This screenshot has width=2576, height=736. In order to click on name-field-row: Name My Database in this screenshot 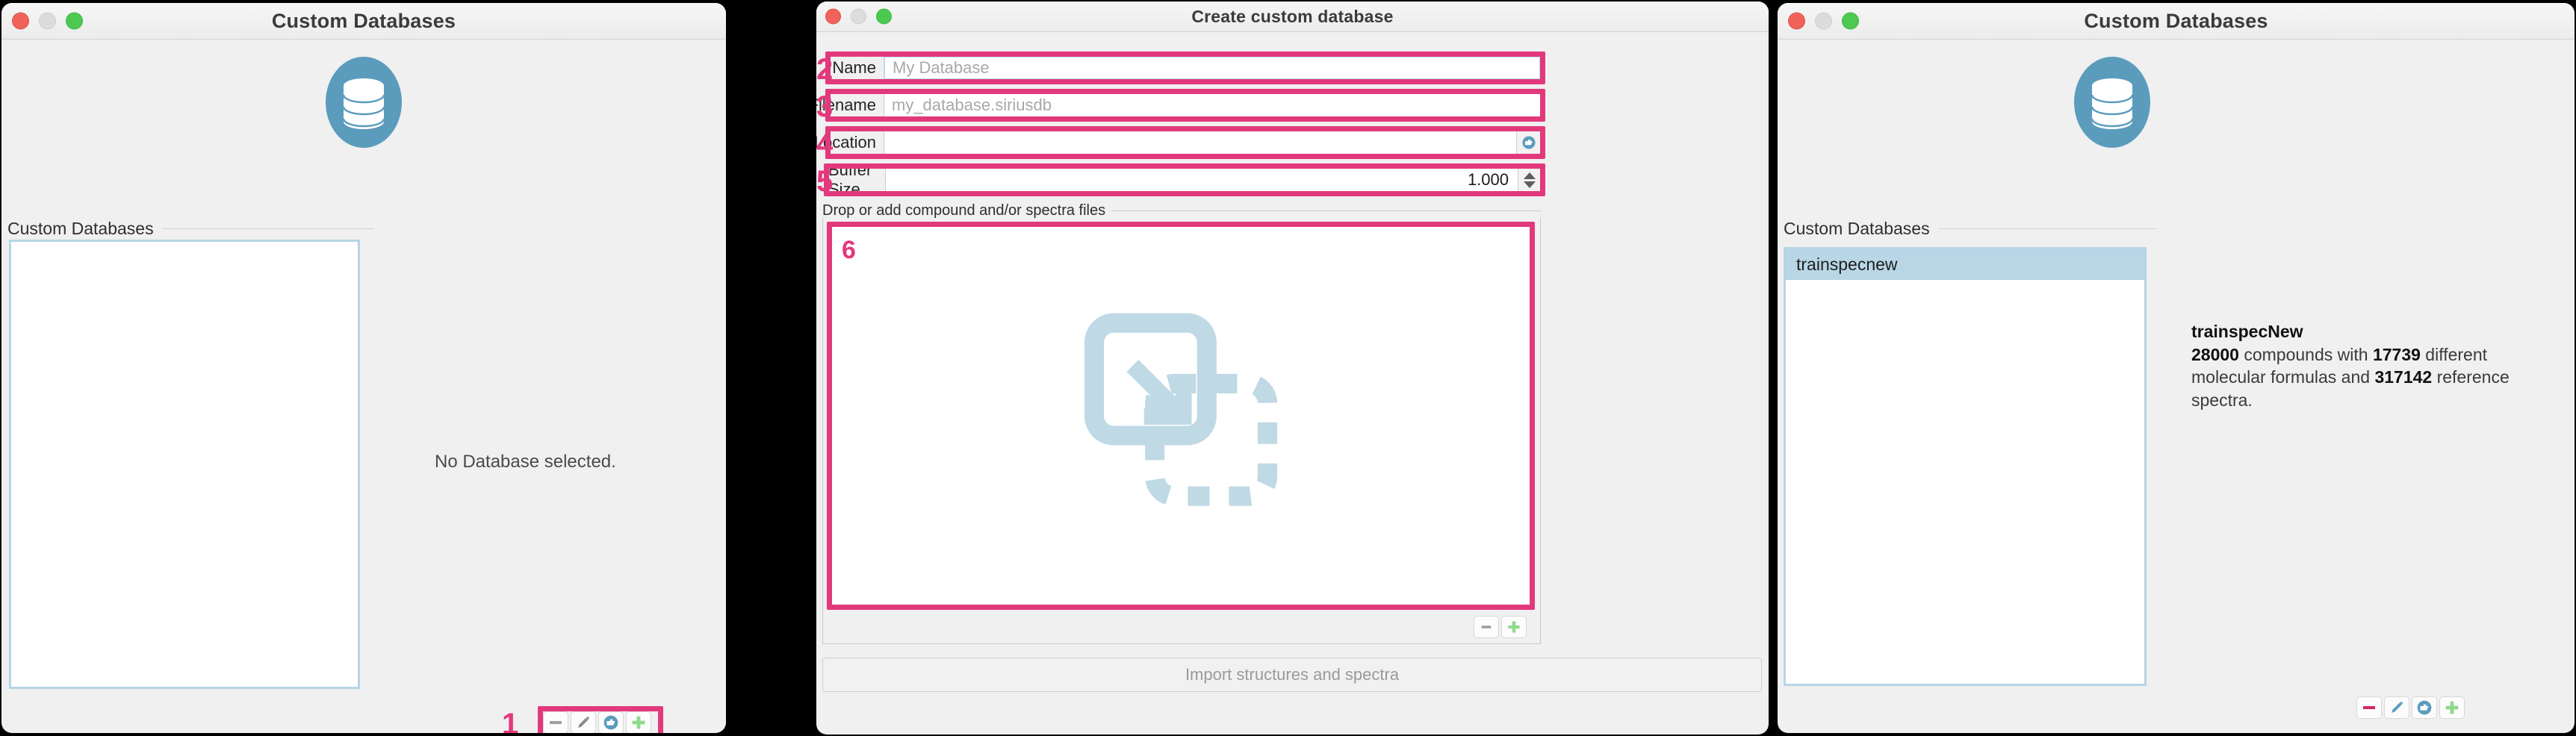, I will do `click(1186, 68)`.